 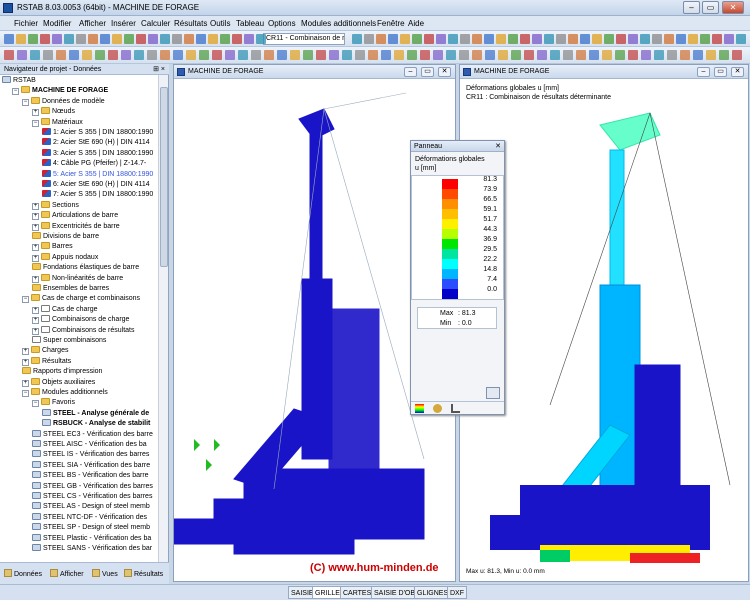 I want to click on tree-item: − Données de modèle, so click(x=63, y=101).